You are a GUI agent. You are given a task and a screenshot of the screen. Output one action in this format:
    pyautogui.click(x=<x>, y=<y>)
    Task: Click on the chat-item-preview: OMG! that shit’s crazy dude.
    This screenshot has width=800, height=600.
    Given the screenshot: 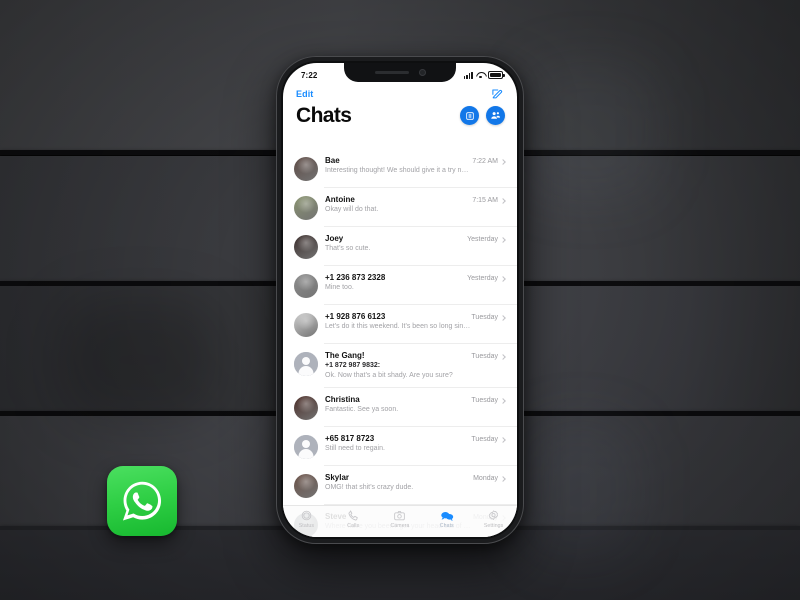 What is the action you would take?
    pyautogui.click(x=369, y=488)
    